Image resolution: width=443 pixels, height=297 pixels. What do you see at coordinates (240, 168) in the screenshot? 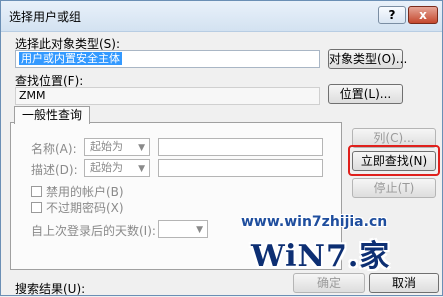
I see `description-input` at bounding box center [240, 168].